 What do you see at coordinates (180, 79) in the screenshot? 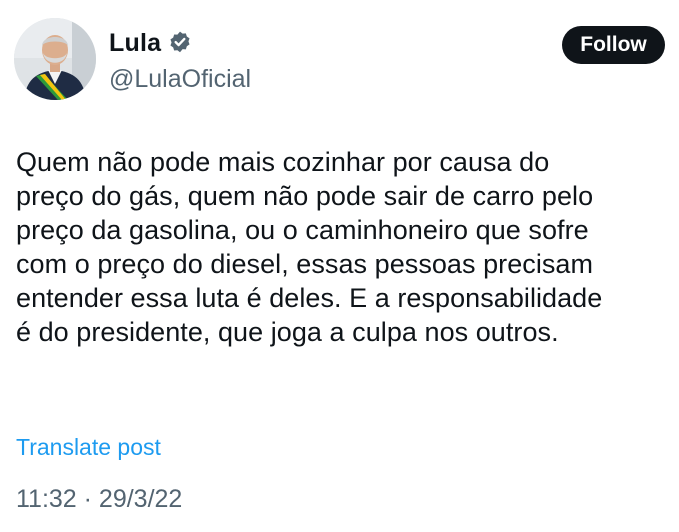
I see `user-handle: @LulaOficial` at bounding box center [180, 79].